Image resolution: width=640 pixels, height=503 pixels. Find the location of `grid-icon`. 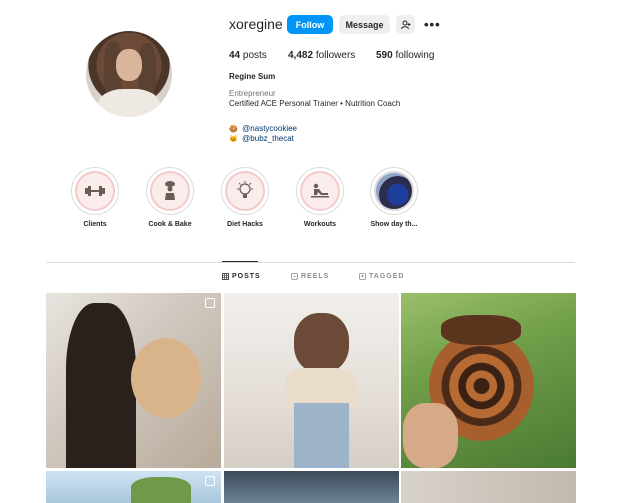

grid-icon is located at coordinates (225, 276).